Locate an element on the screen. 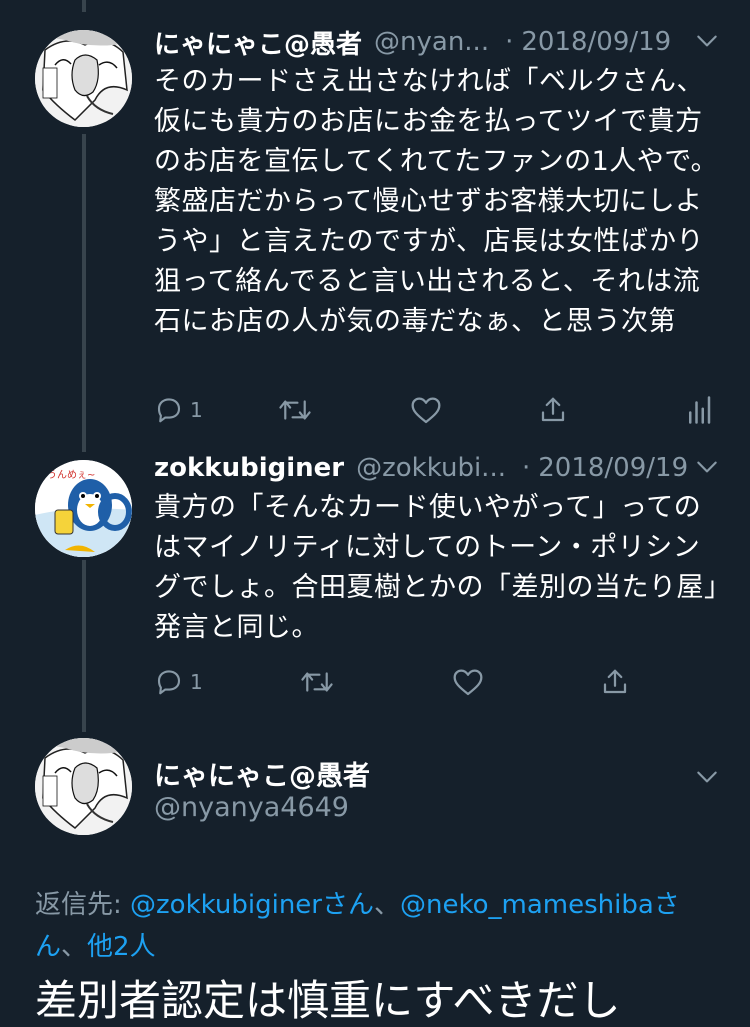  avatar: うんめぇ~ is located at coordinates (83, 508).